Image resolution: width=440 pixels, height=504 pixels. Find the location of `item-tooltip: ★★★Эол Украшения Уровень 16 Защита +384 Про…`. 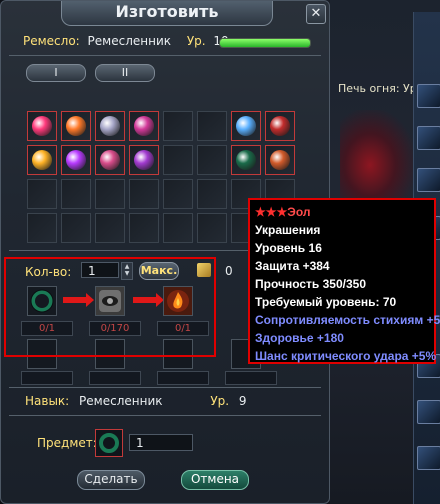

item-tooltip: ★★★Эол Украшения Уровень 16 Защита +384 Про… is located at coordinates (344, 281).